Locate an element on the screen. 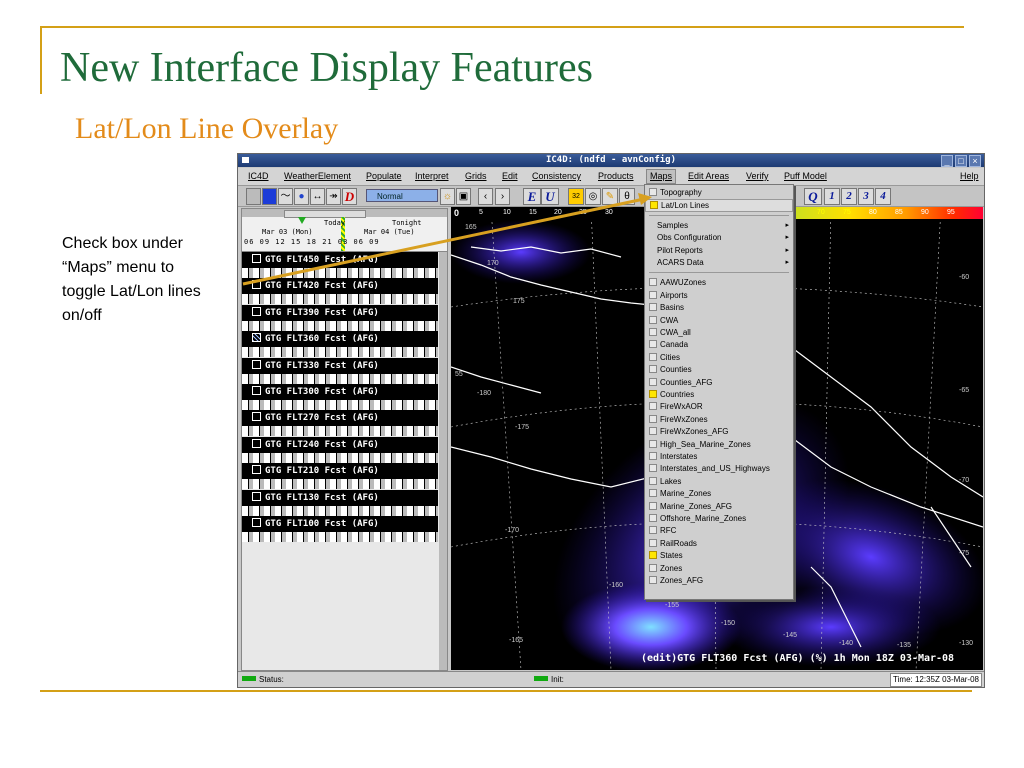 The height and width of the screenshot is (768, 1024). grid-row-label: GTG FLT240 Fcst (AFG) is located at coordinates (340, 444).